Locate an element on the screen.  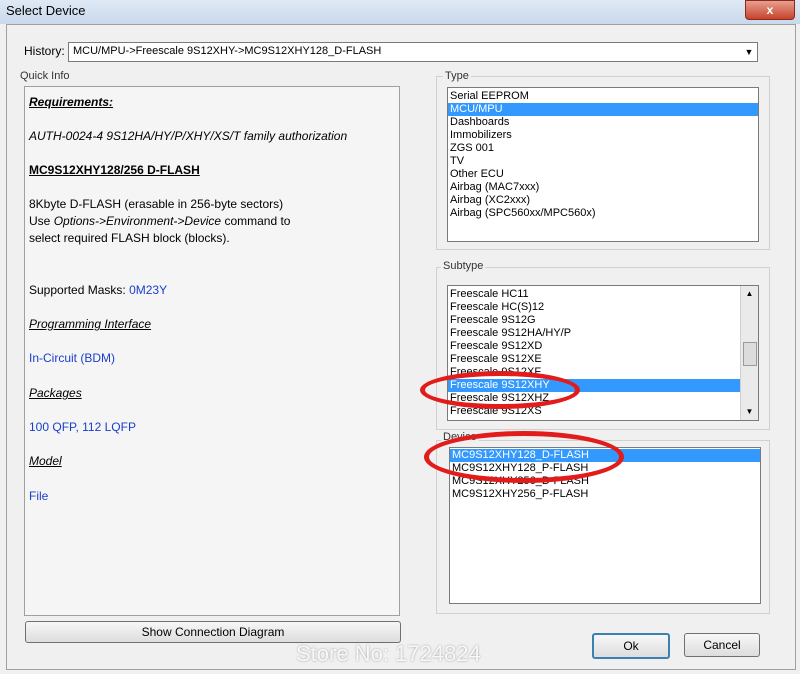
close-button: x is located at coordinates (770, 10).